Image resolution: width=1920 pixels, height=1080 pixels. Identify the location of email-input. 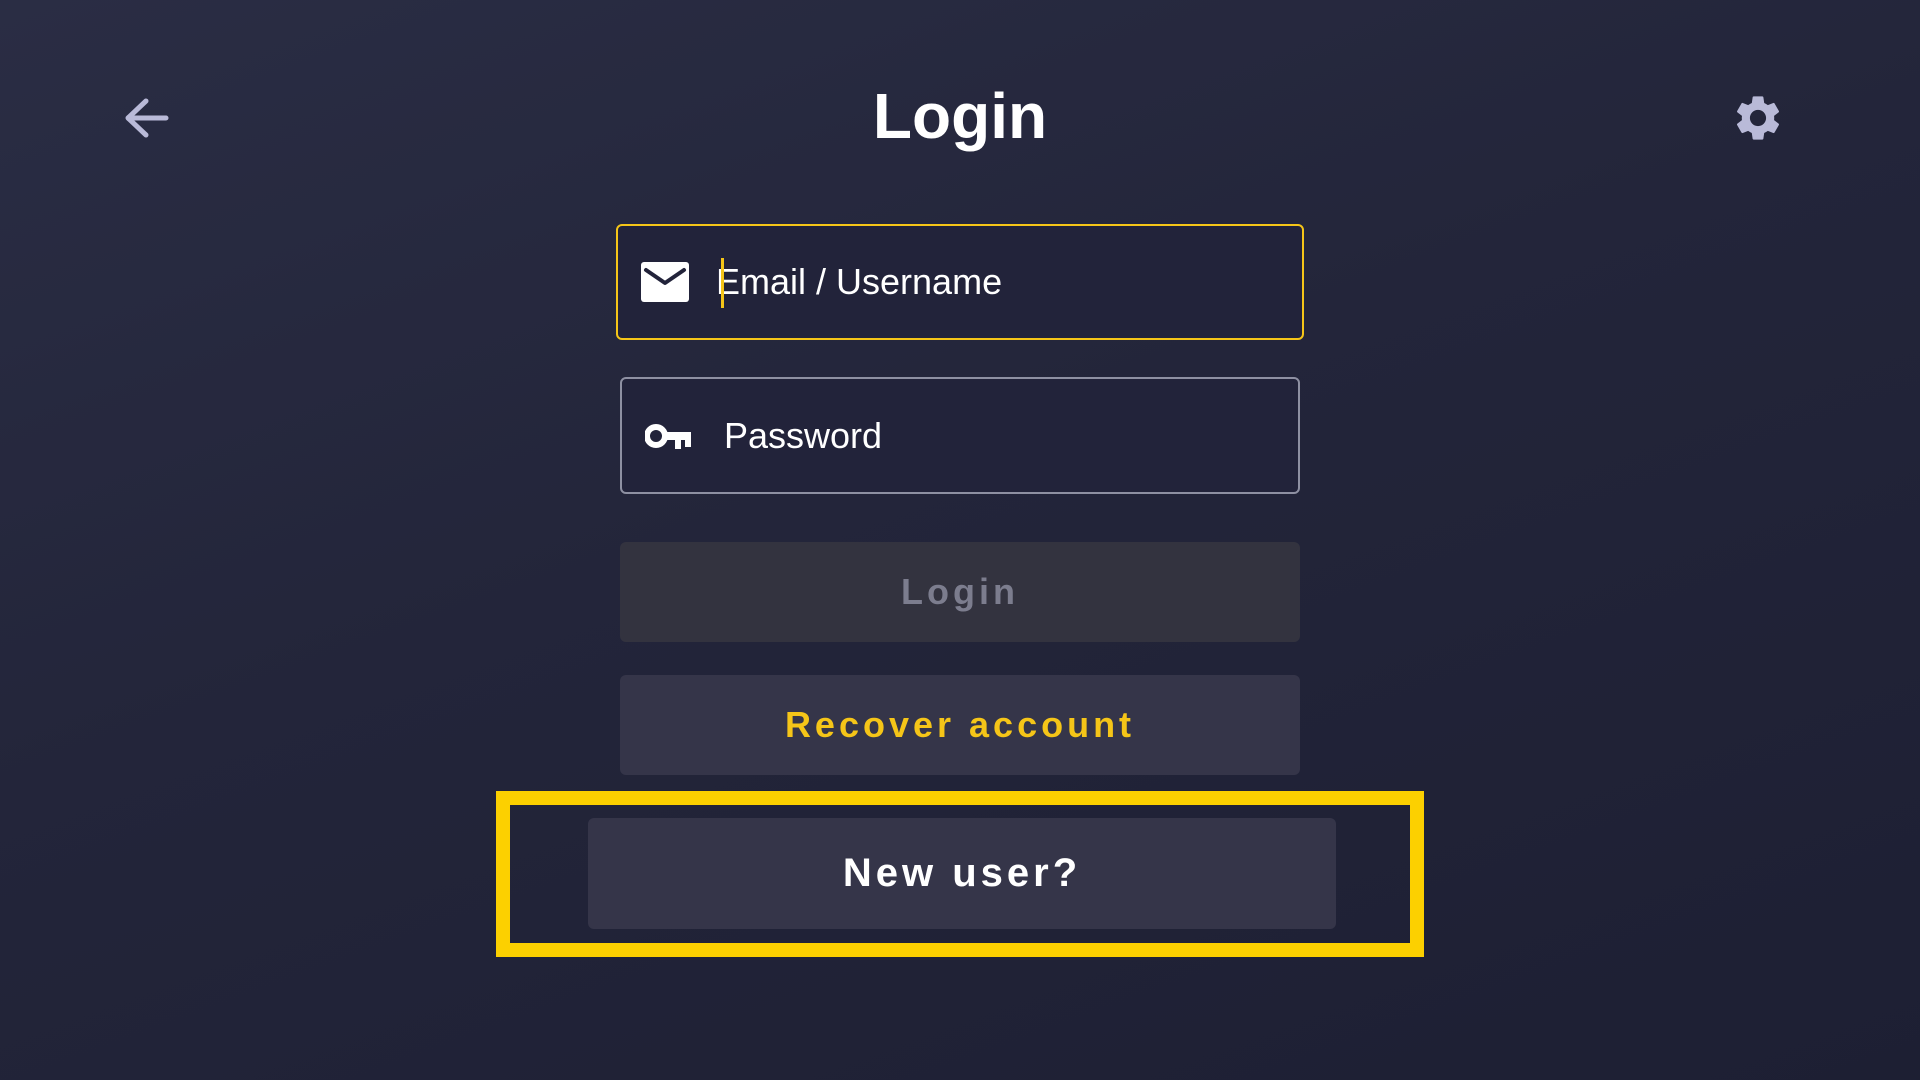
(1009, 282).